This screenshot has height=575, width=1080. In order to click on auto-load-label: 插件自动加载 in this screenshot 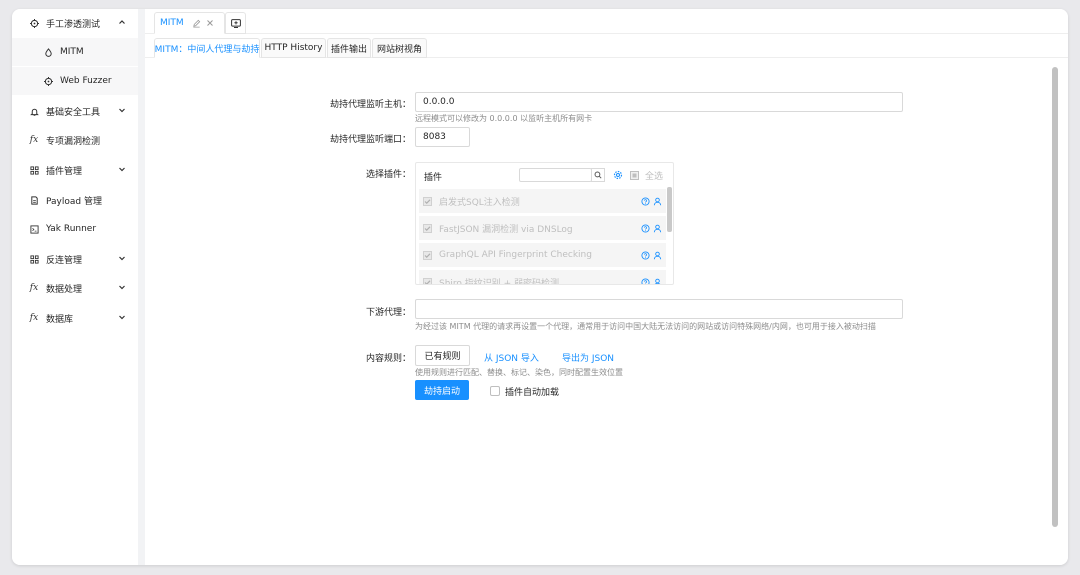, I will do `click(532, 393)`.